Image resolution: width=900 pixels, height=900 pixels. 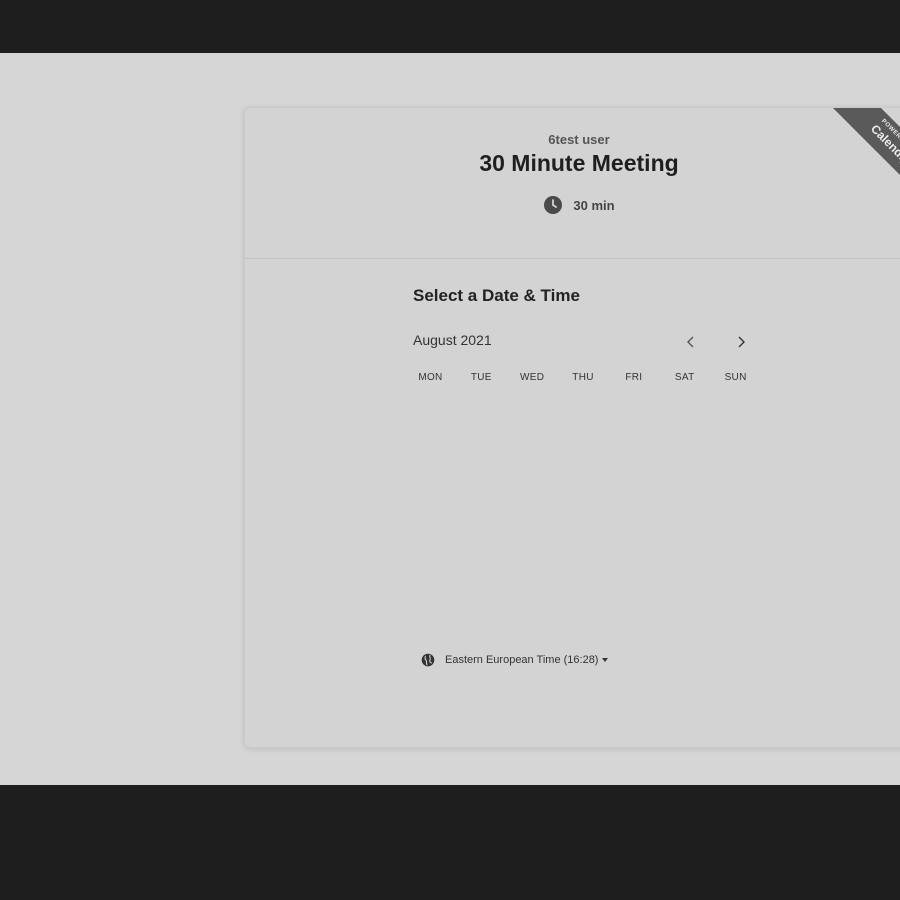 What do you see at coordinates (859, 156) in the screenshot?
I see `ribbon-band: POWERED BY Calendly` at bounding box center [859, 156].